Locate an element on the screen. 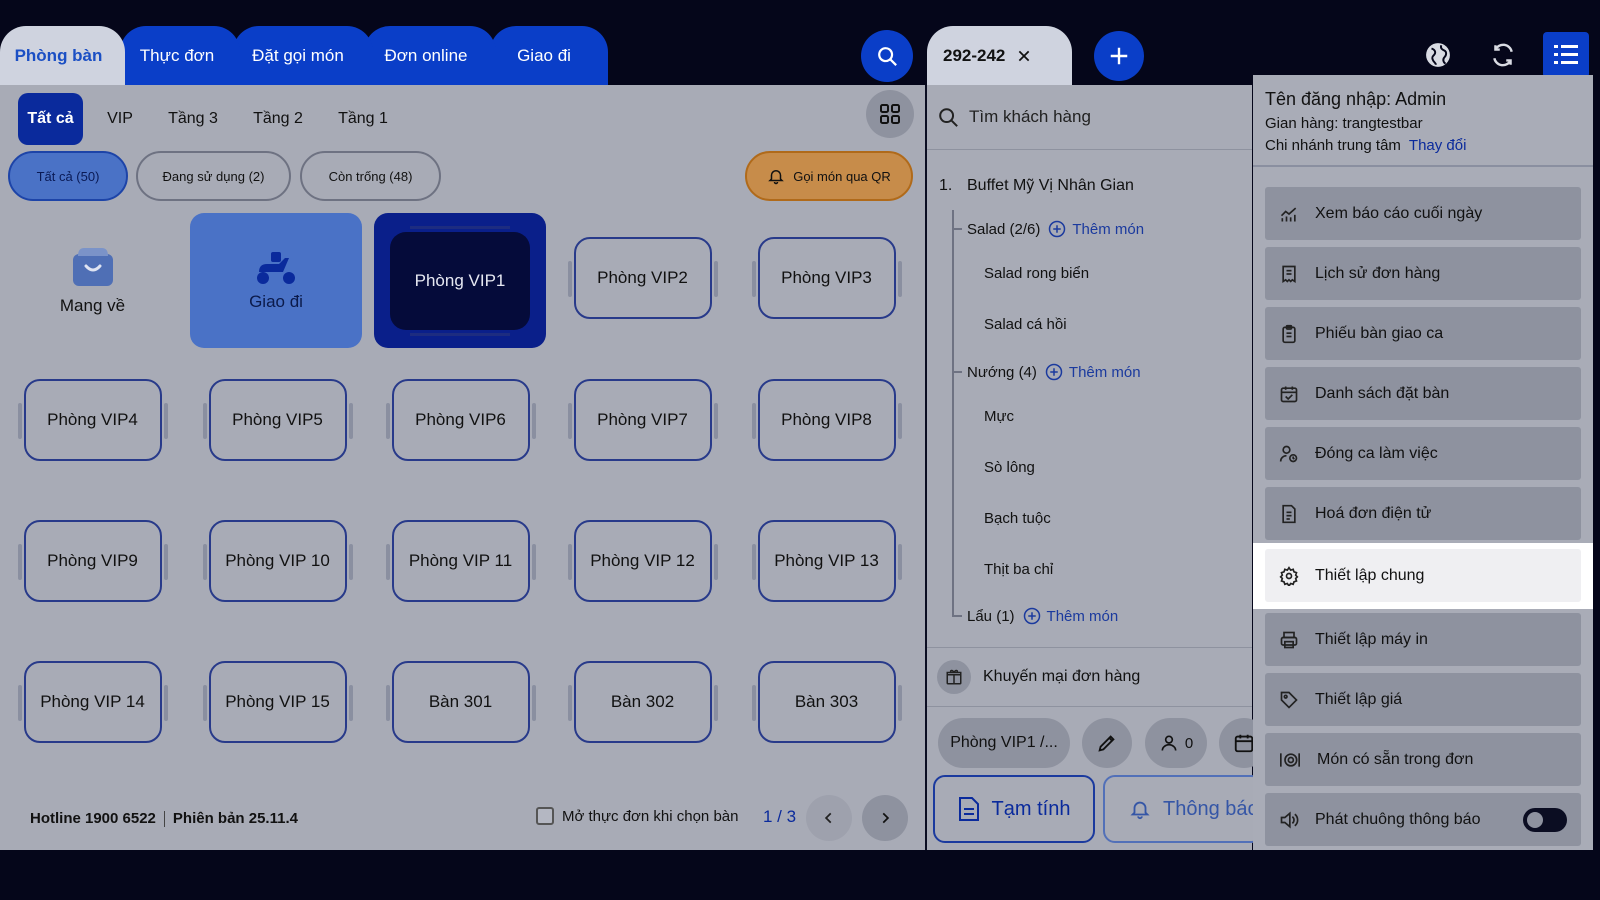  menu-item-order-history: Lịch sử đơn hàng is located at coordinates (1423, 273).